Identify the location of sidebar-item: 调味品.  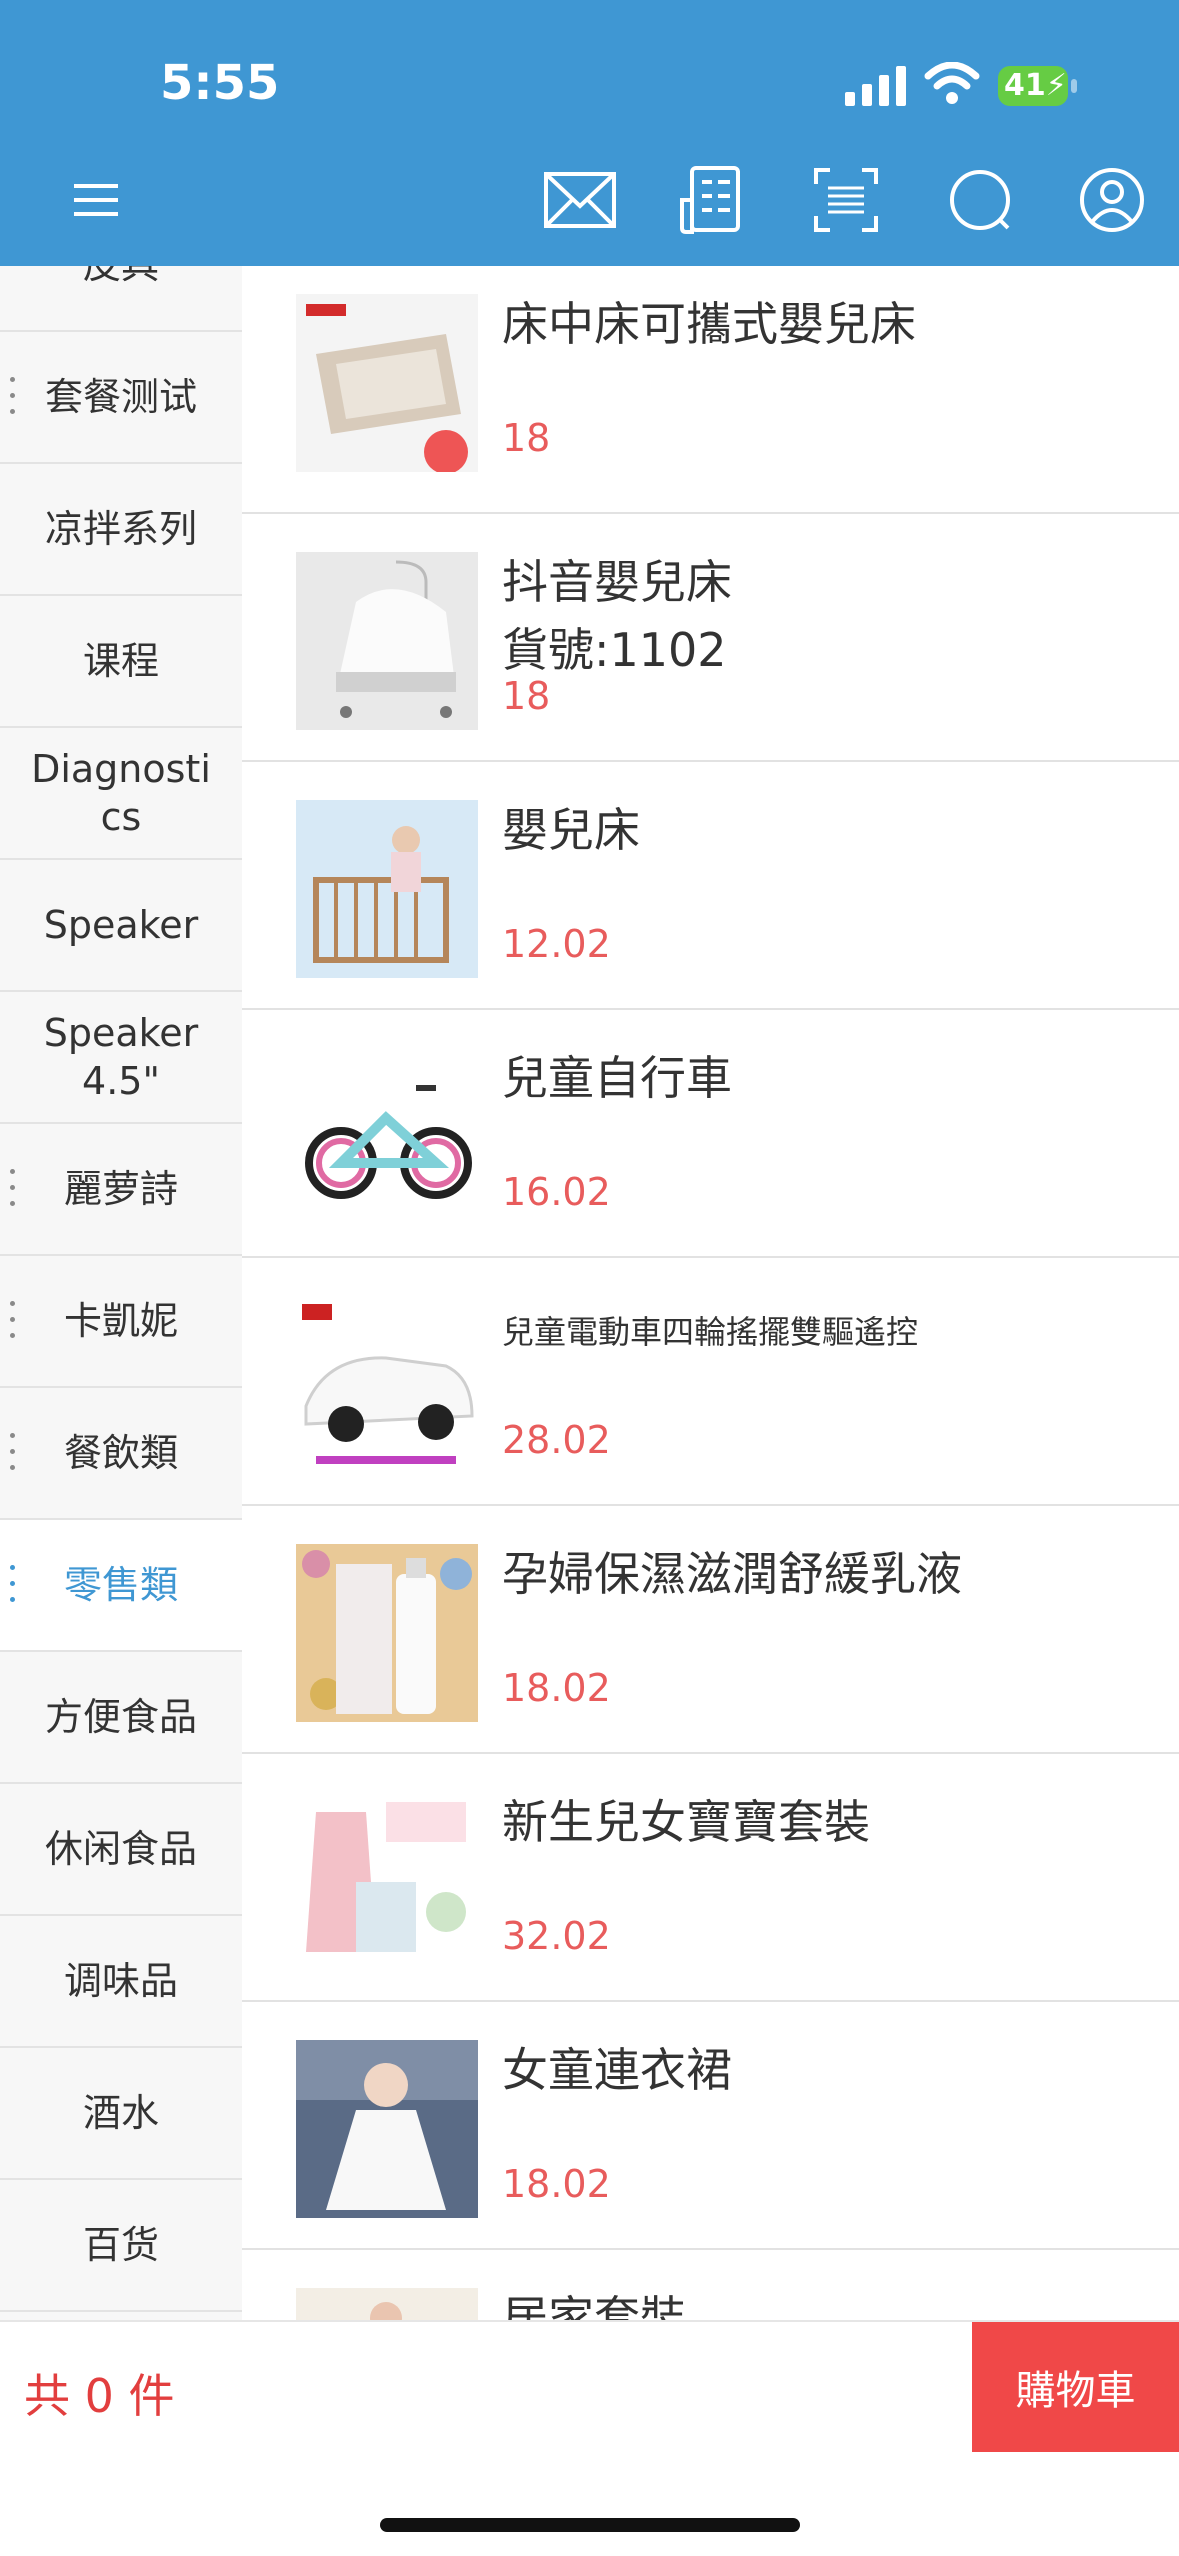
(121, 1982).